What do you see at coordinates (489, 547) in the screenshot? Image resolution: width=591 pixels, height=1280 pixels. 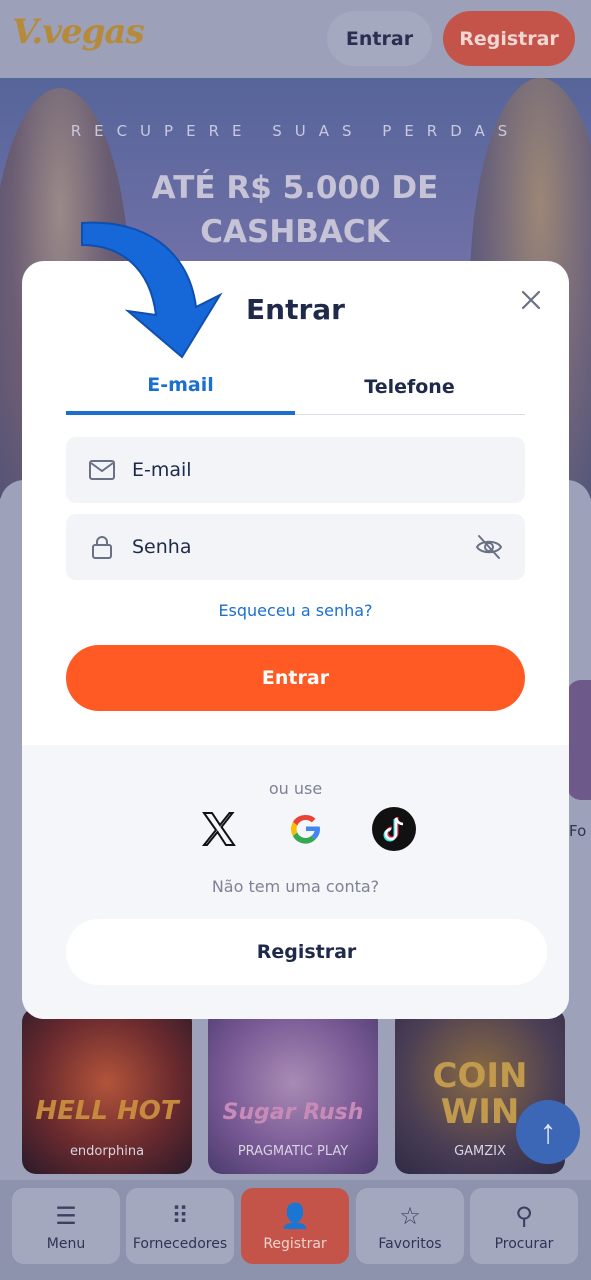 I see `eye-off-icon` at bounding box center [489, 547].